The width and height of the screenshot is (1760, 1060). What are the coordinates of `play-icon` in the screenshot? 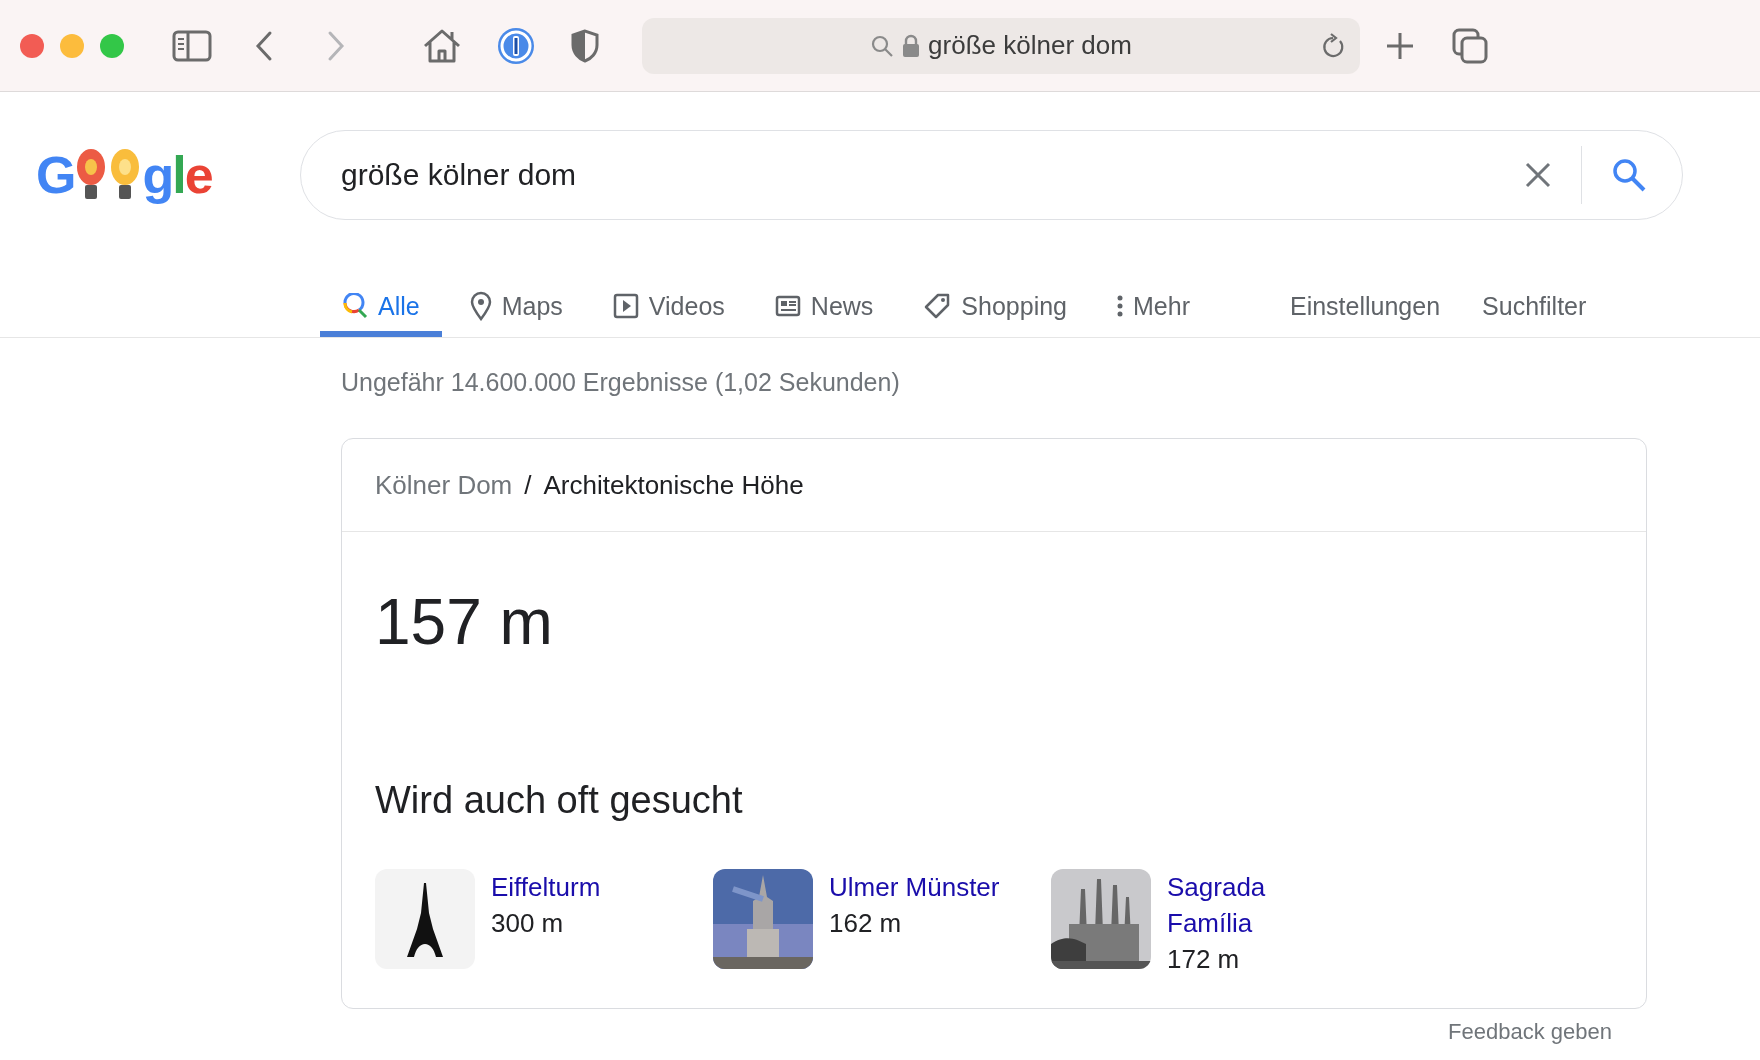 It's located at (625, 306).